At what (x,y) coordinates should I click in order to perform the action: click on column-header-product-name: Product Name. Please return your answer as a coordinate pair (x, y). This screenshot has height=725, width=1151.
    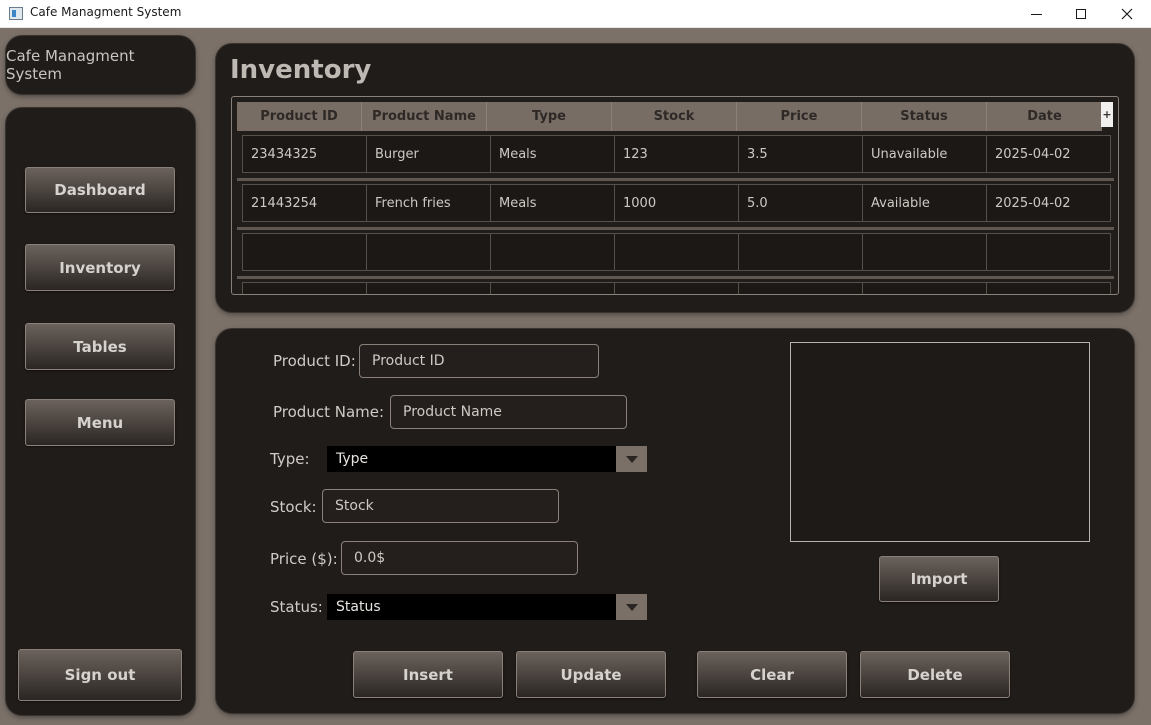
    Looking at the image, I should click on (424, 116).